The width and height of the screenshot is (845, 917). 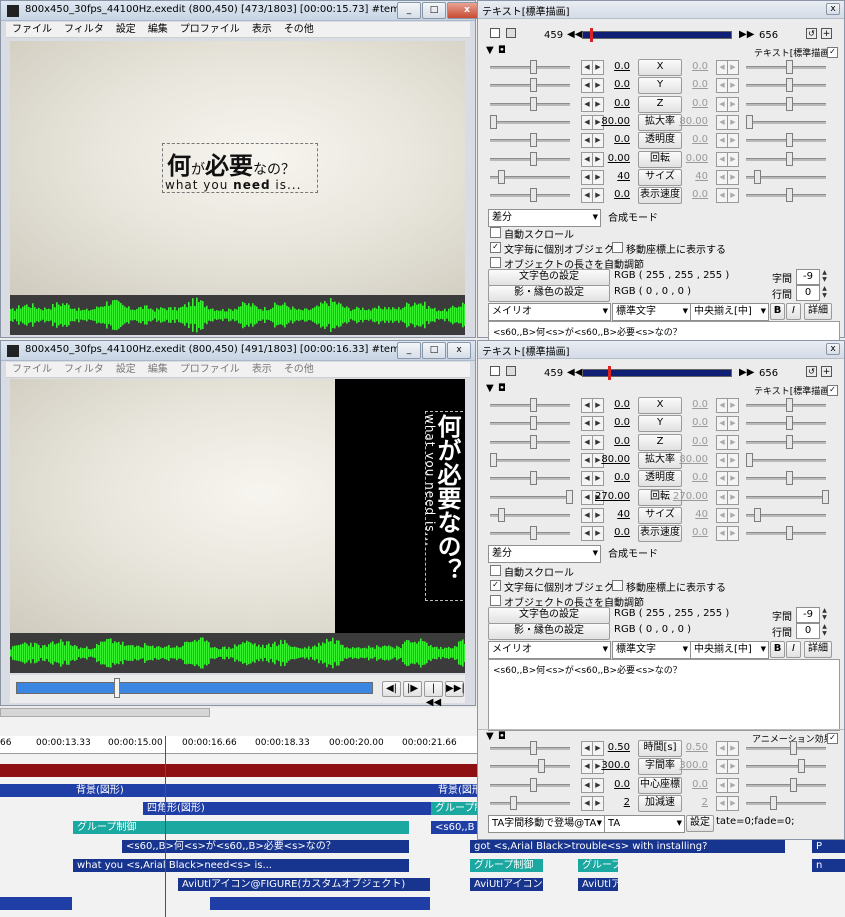 I want to click on animation-type-select: TA字間移動で登場@TA, so click(x=546, y=824).